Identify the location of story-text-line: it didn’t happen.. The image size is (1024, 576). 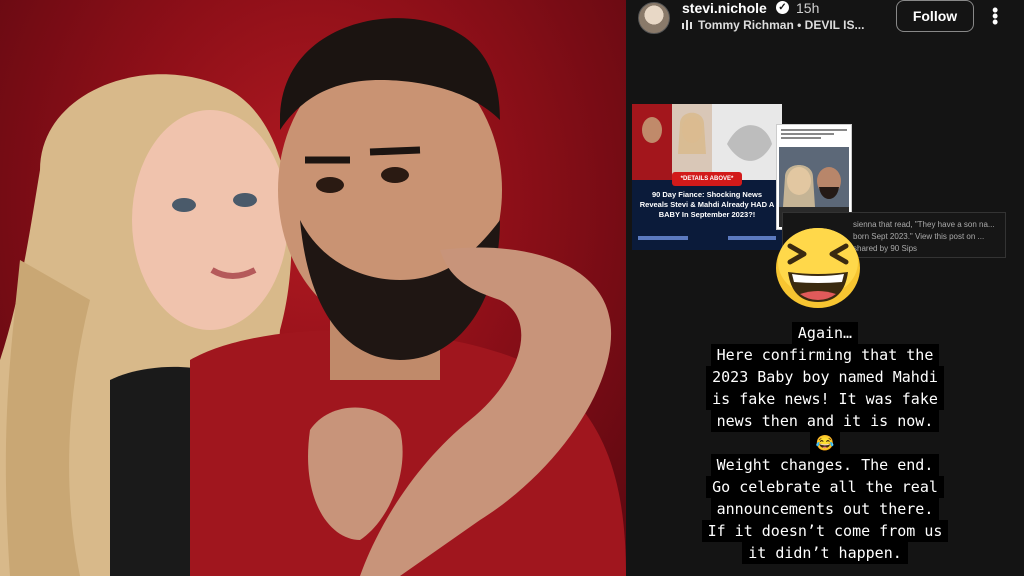
(825, 553).